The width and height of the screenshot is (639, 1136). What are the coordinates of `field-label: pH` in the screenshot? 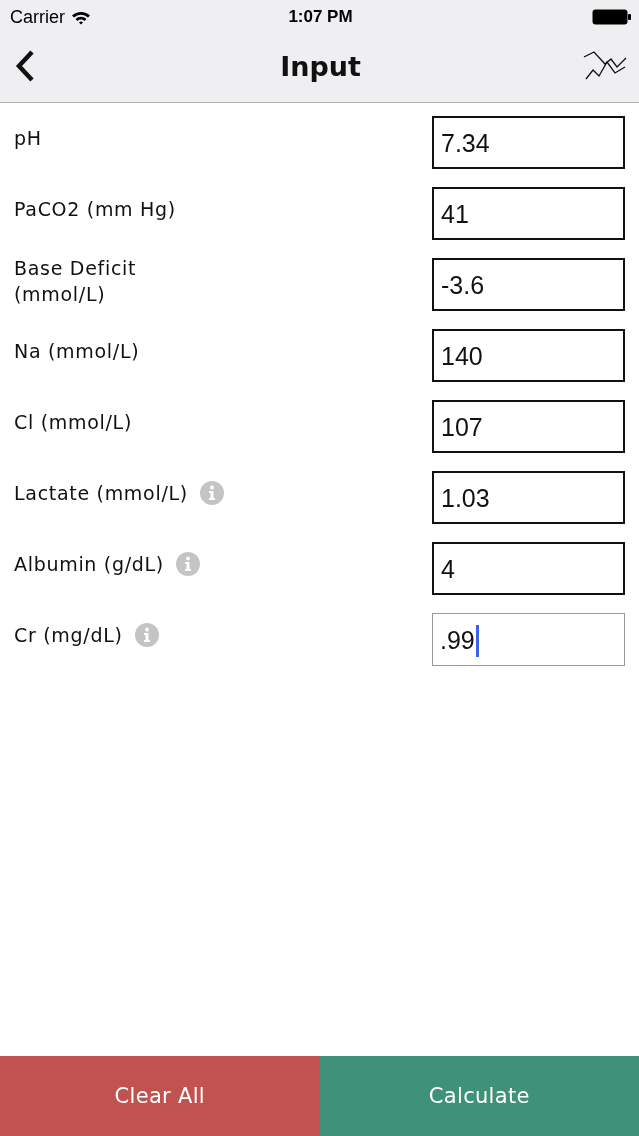 It's located at (28, 138).